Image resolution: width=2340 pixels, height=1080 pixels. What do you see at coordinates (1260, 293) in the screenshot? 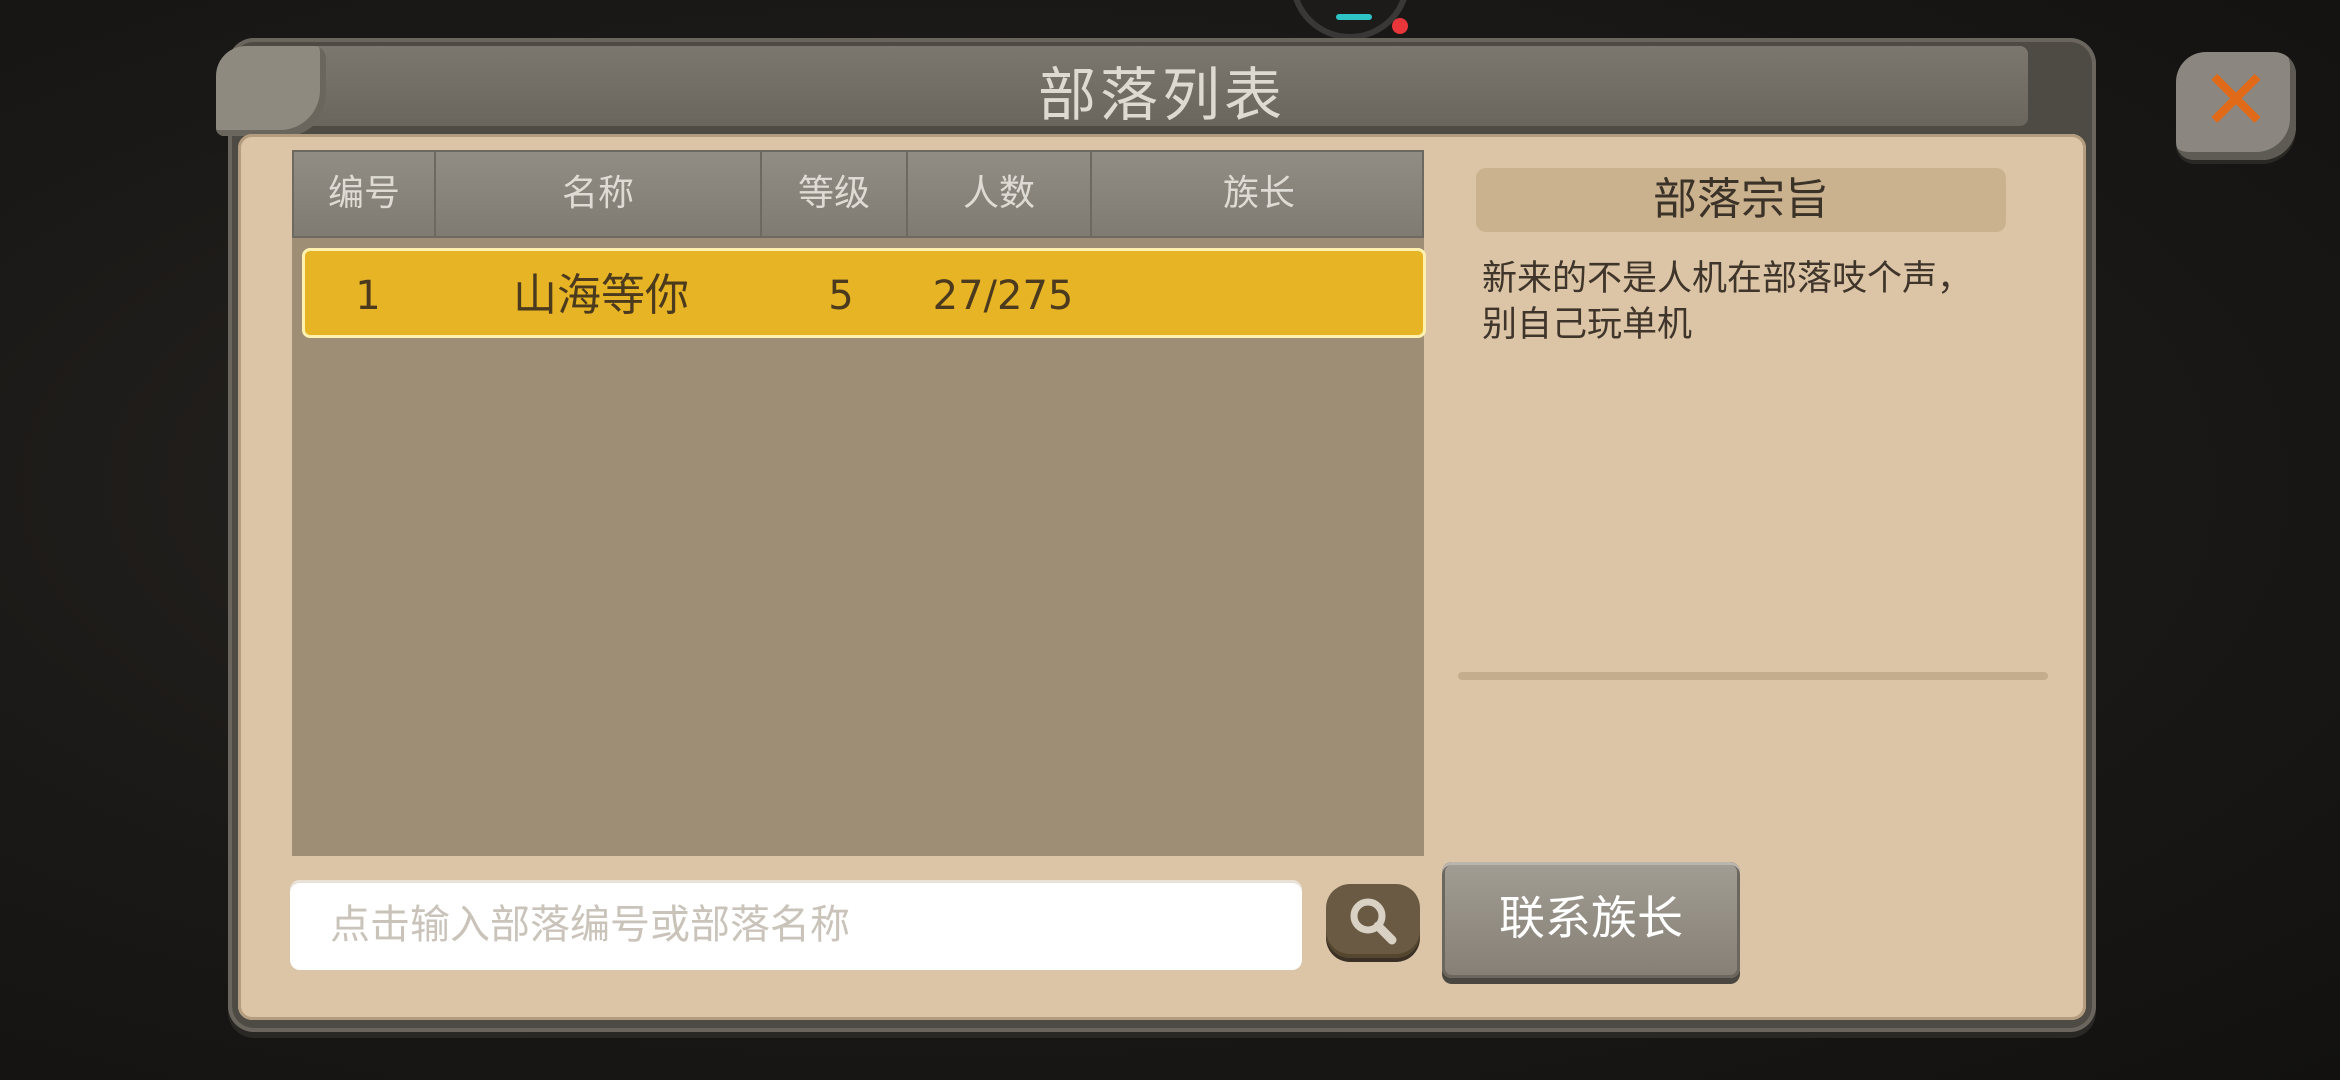
I see `row-leader` at bounding box center [1260, 293].